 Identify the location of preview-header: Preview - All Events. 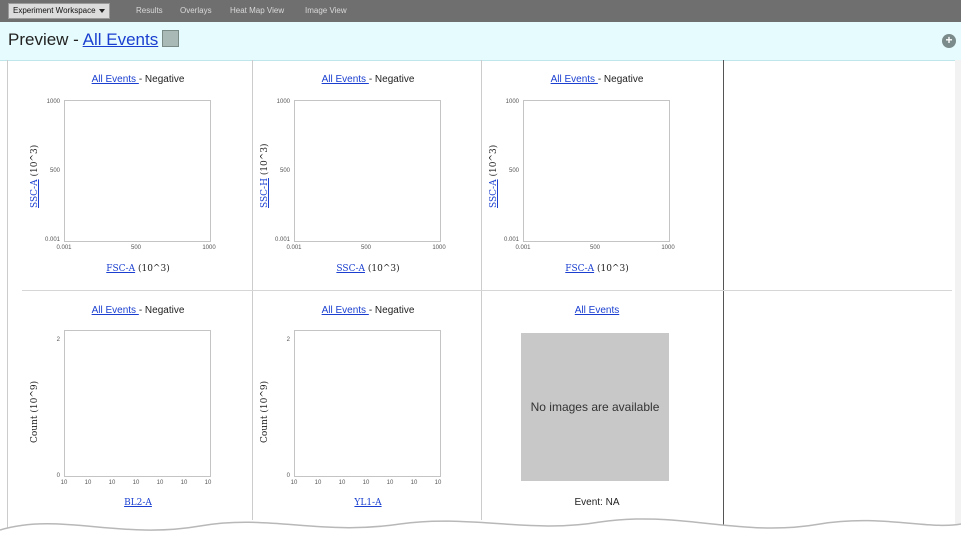
(480, 41).